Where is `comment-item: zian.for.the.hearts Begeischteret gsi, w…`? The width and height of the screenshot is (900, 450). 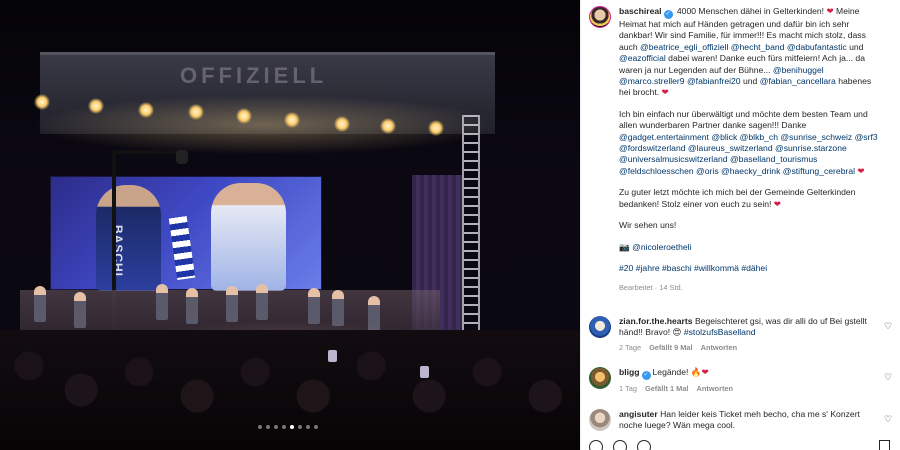
comment-item: zian.for.the.hearts Begeischteret gsi, w… is located at coordinates (741, 334).